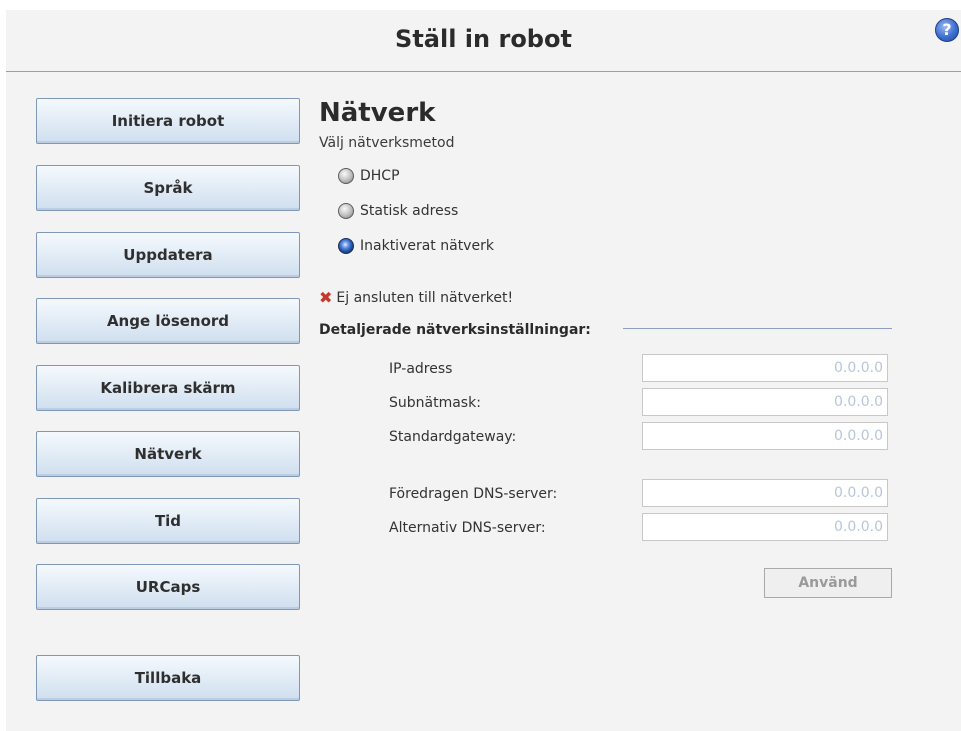  Describe the element at coordinates (168, 121) in the screenshot. I see `nav-button-initiera-robot: Initiera robot` at that location.